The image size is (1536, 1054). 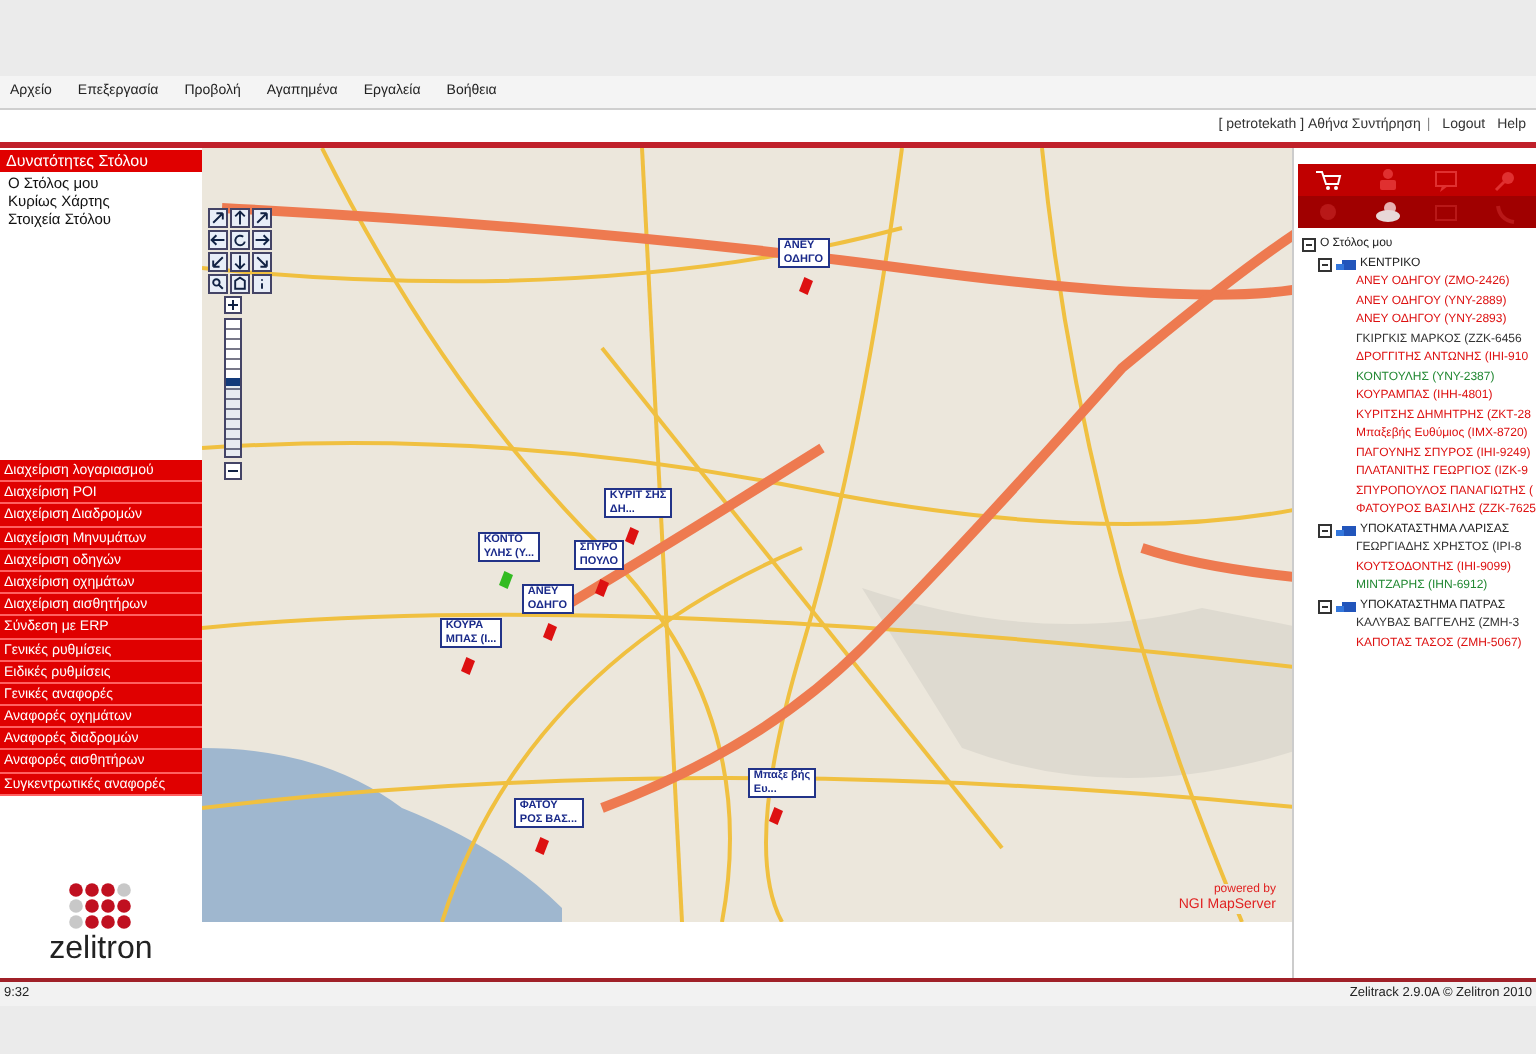 I want to click on home-icon, so click(x=239, y=284).